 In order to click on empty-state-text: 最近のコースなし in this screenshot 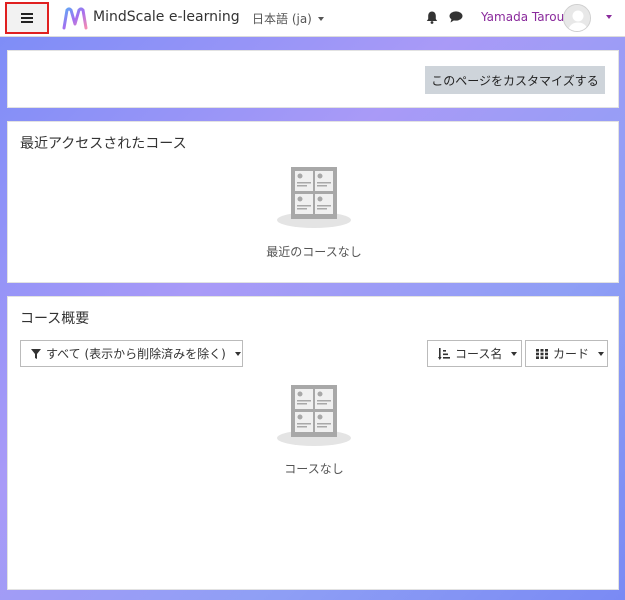, I will do `click(314, 252)`.